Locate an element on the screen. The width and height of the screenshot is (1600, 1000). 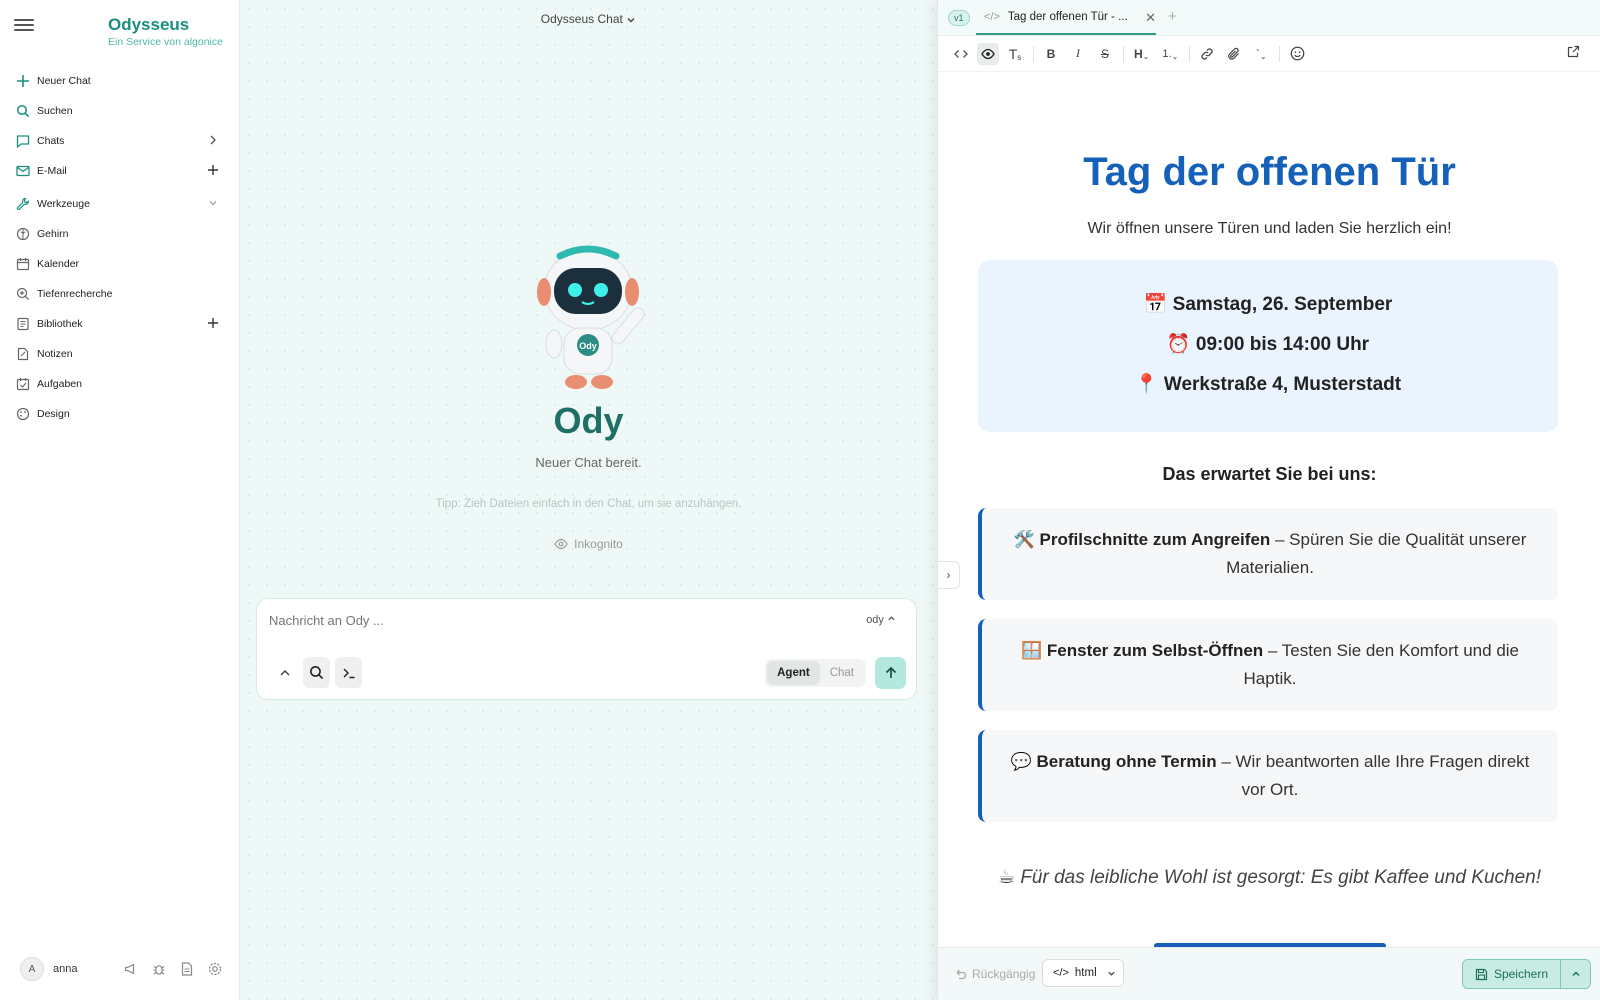
attachment-icon is located at coordinates (1234, 54).